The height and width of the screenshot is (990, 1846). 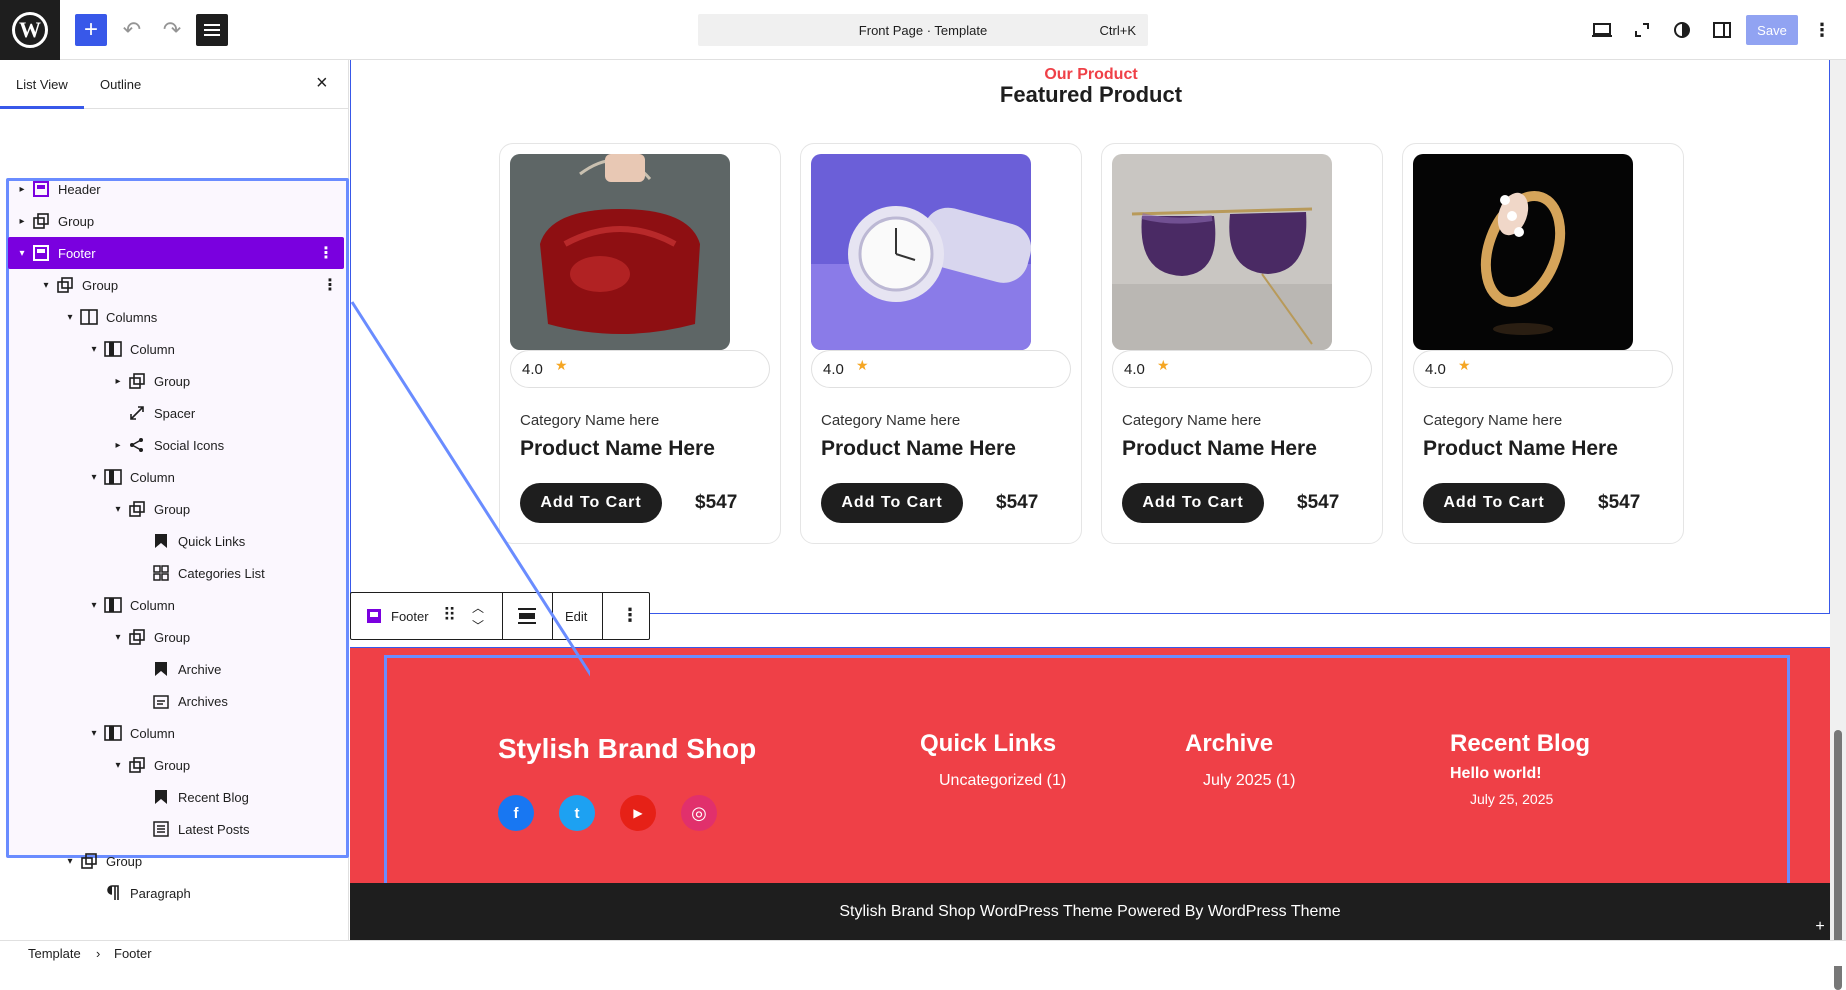 I want to click on block-options-button: ⋮, so click(x=626, y=616).